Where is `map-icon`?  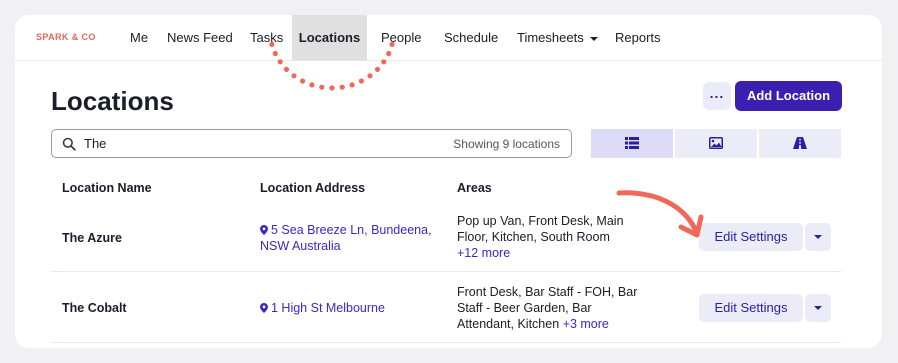
map-icon is located at coordinates (800, 143).